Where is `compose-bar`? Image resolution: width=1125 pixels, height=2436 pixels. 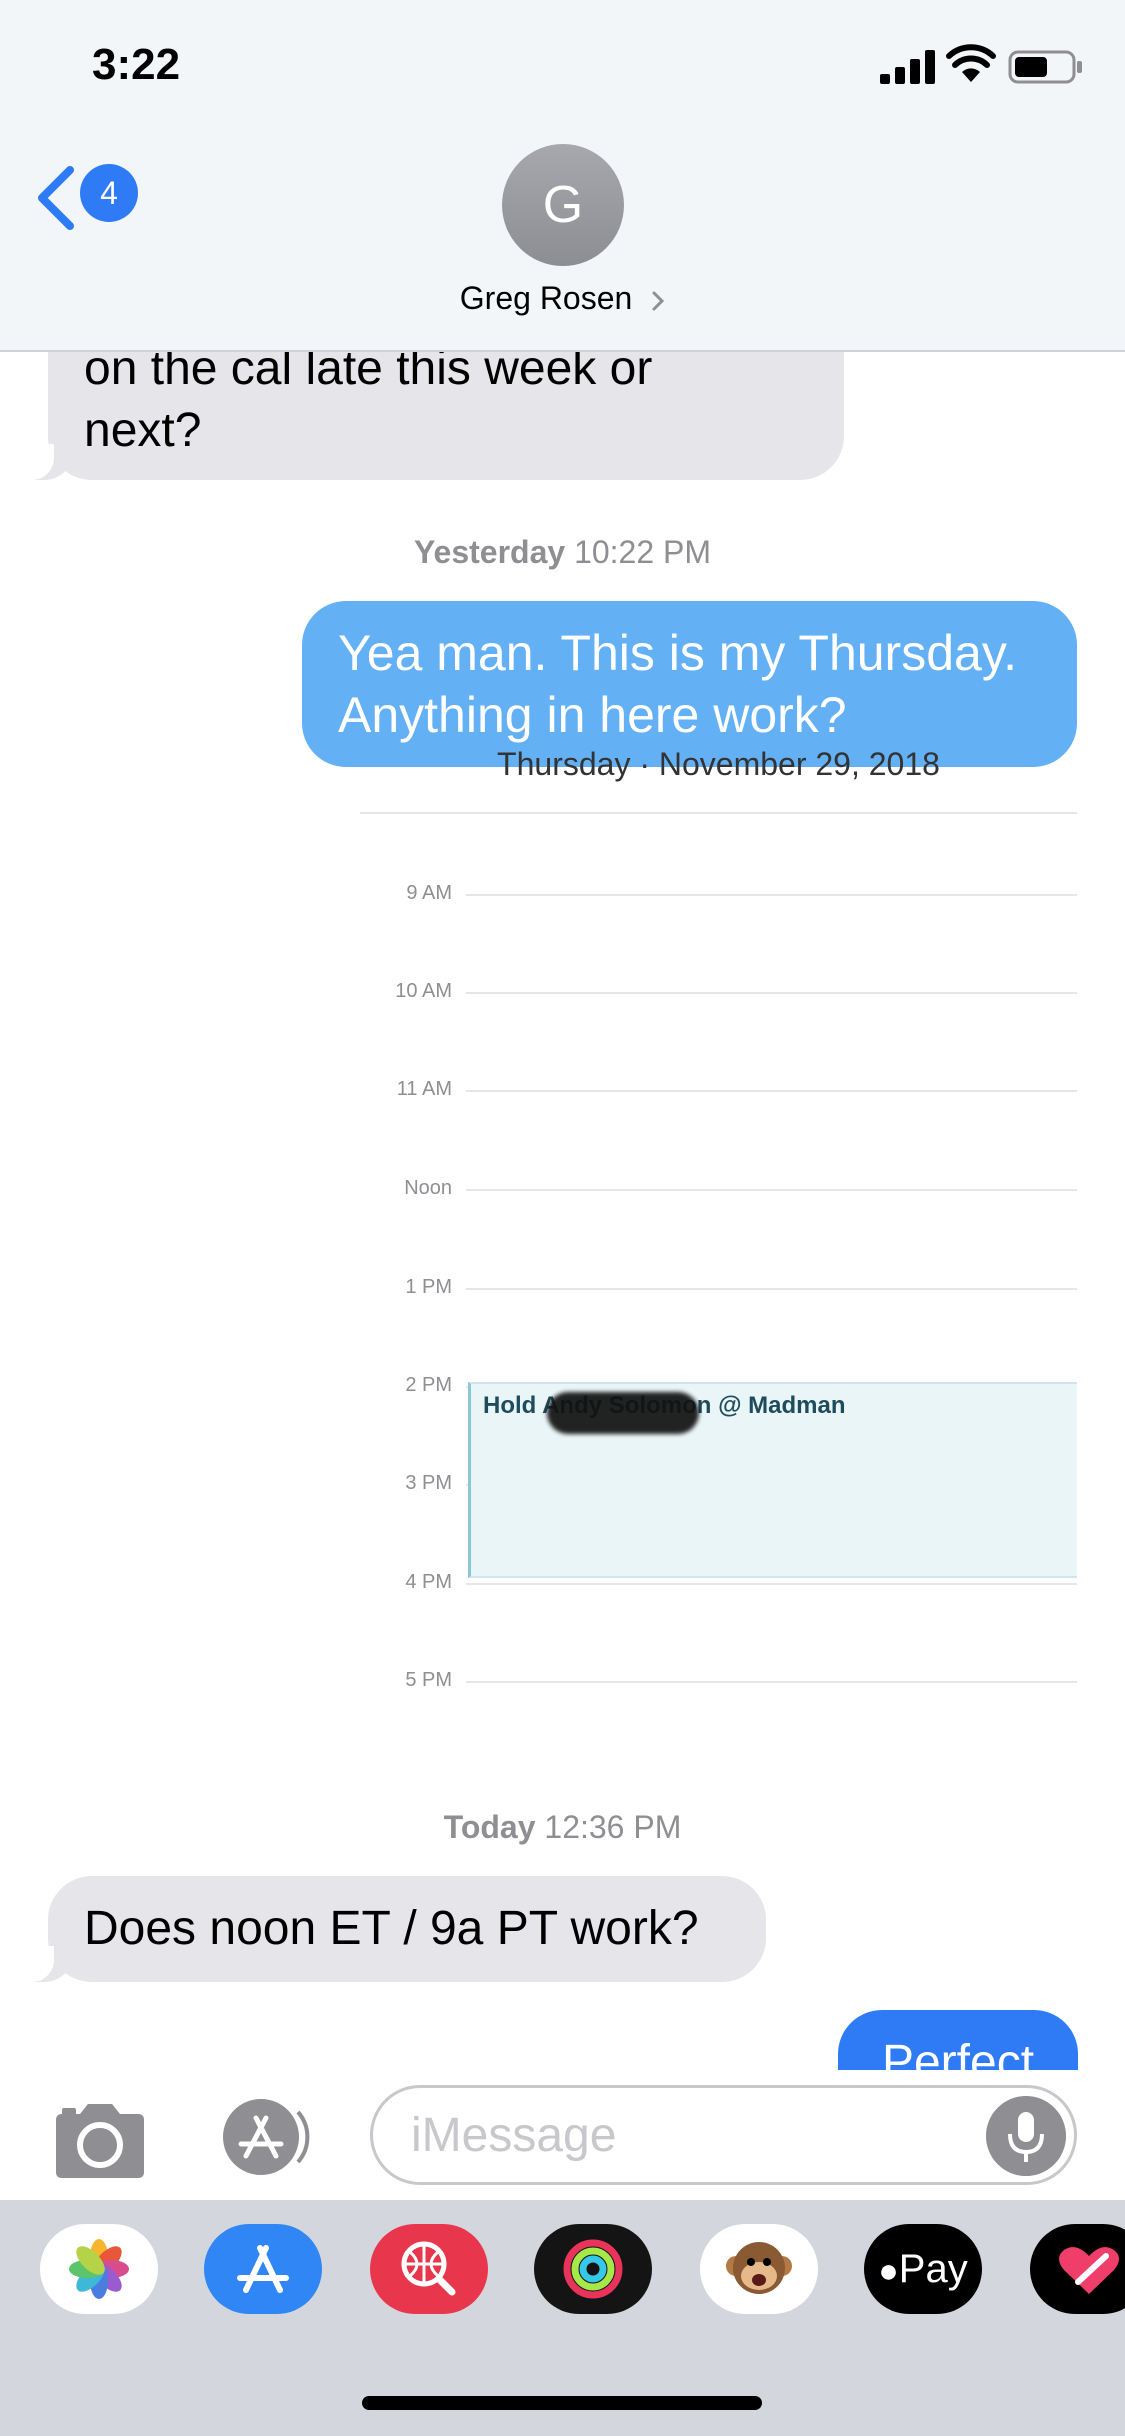 compose-bar is located at coordinates (562, 2135).